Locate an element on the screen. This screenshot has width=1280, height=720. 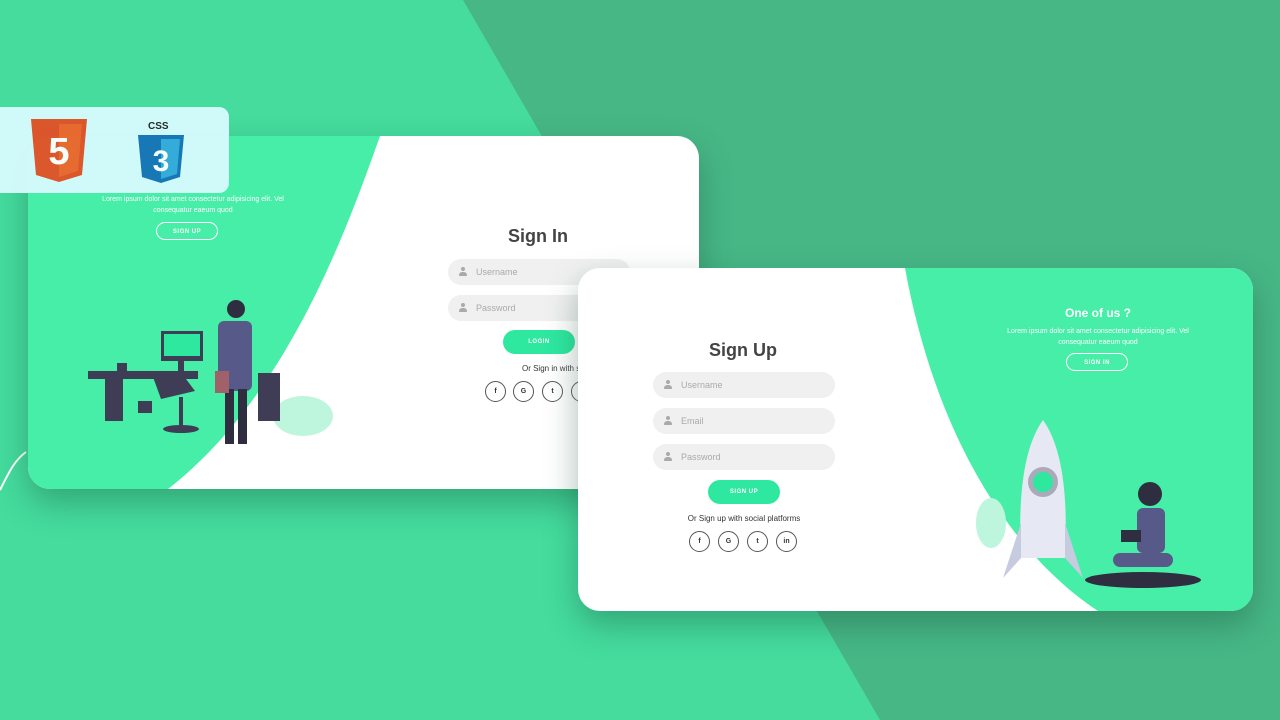
rocket-illustration is located at coordinates (1088, 504).